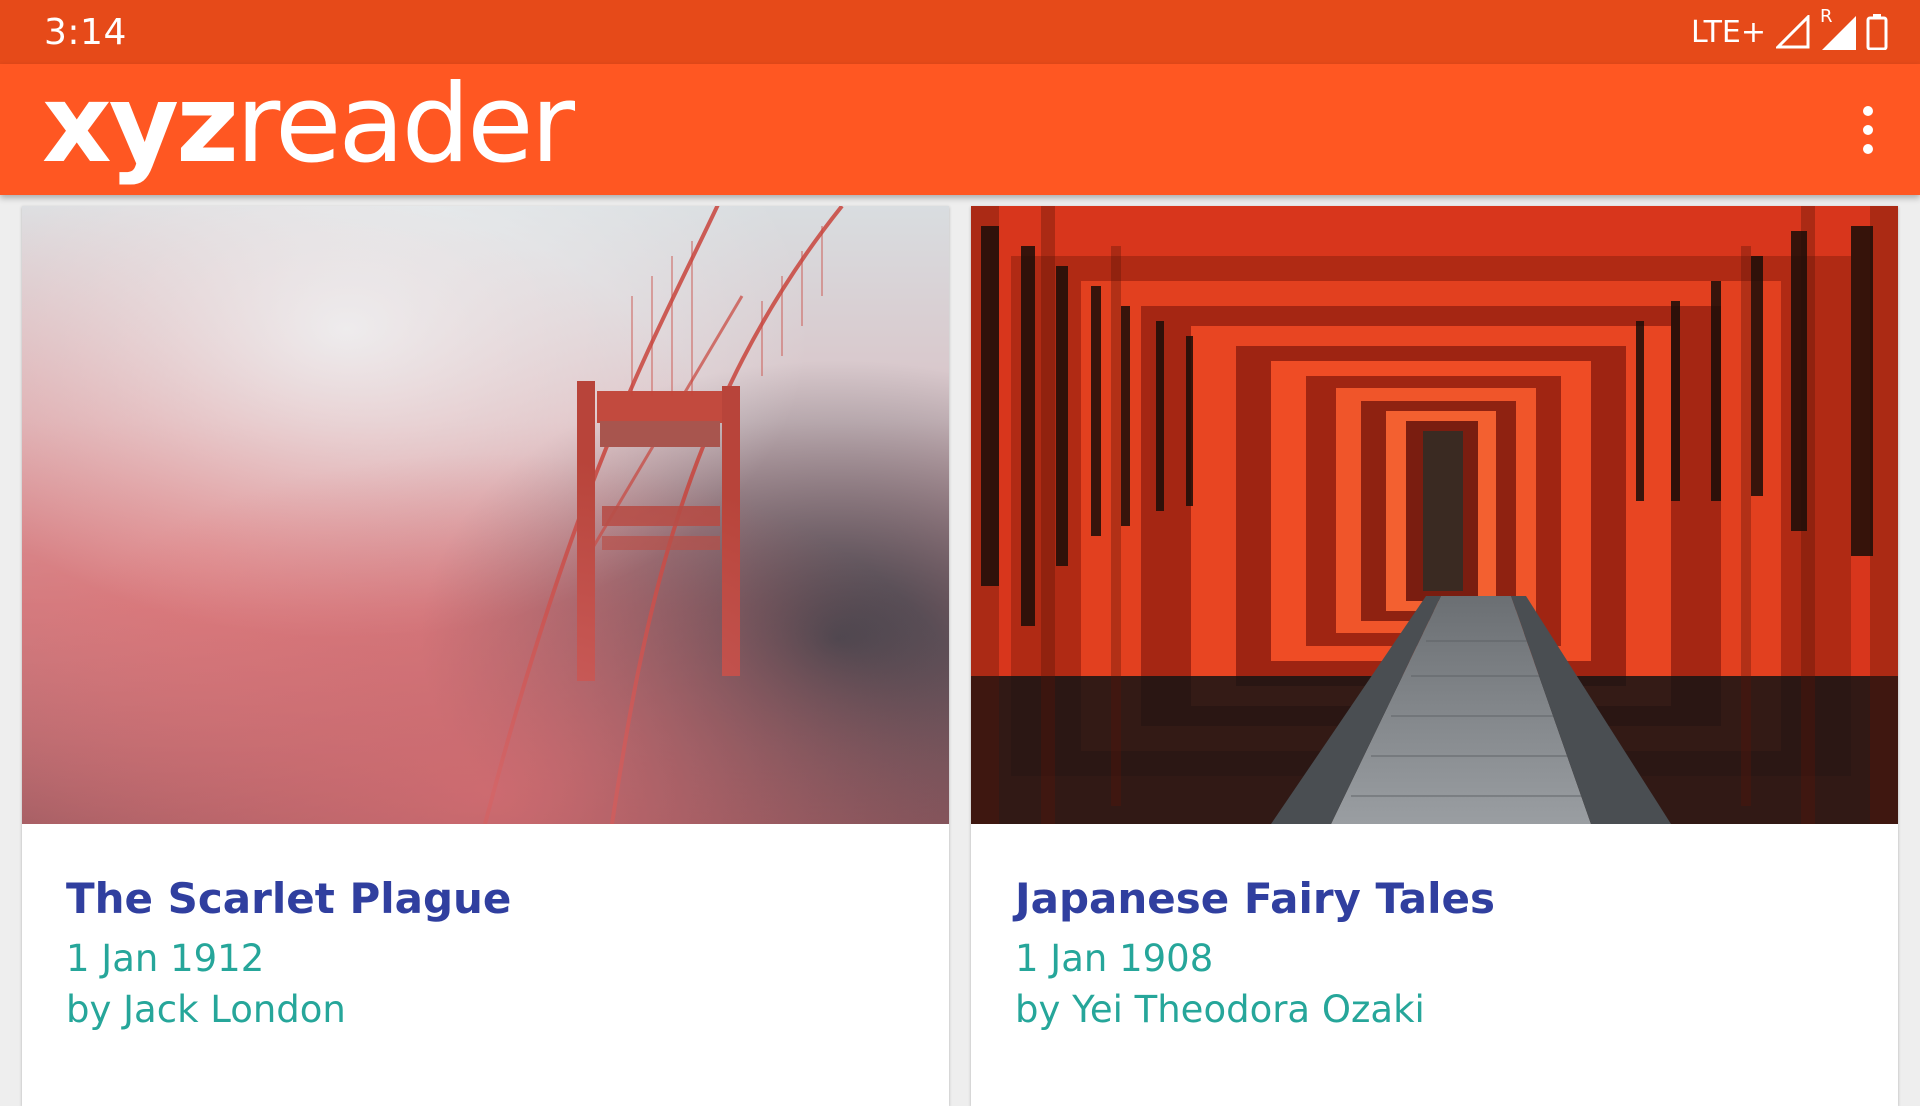  I want to click on article-author: by Yei Theodora Ozaki, so click(1220, 1009).